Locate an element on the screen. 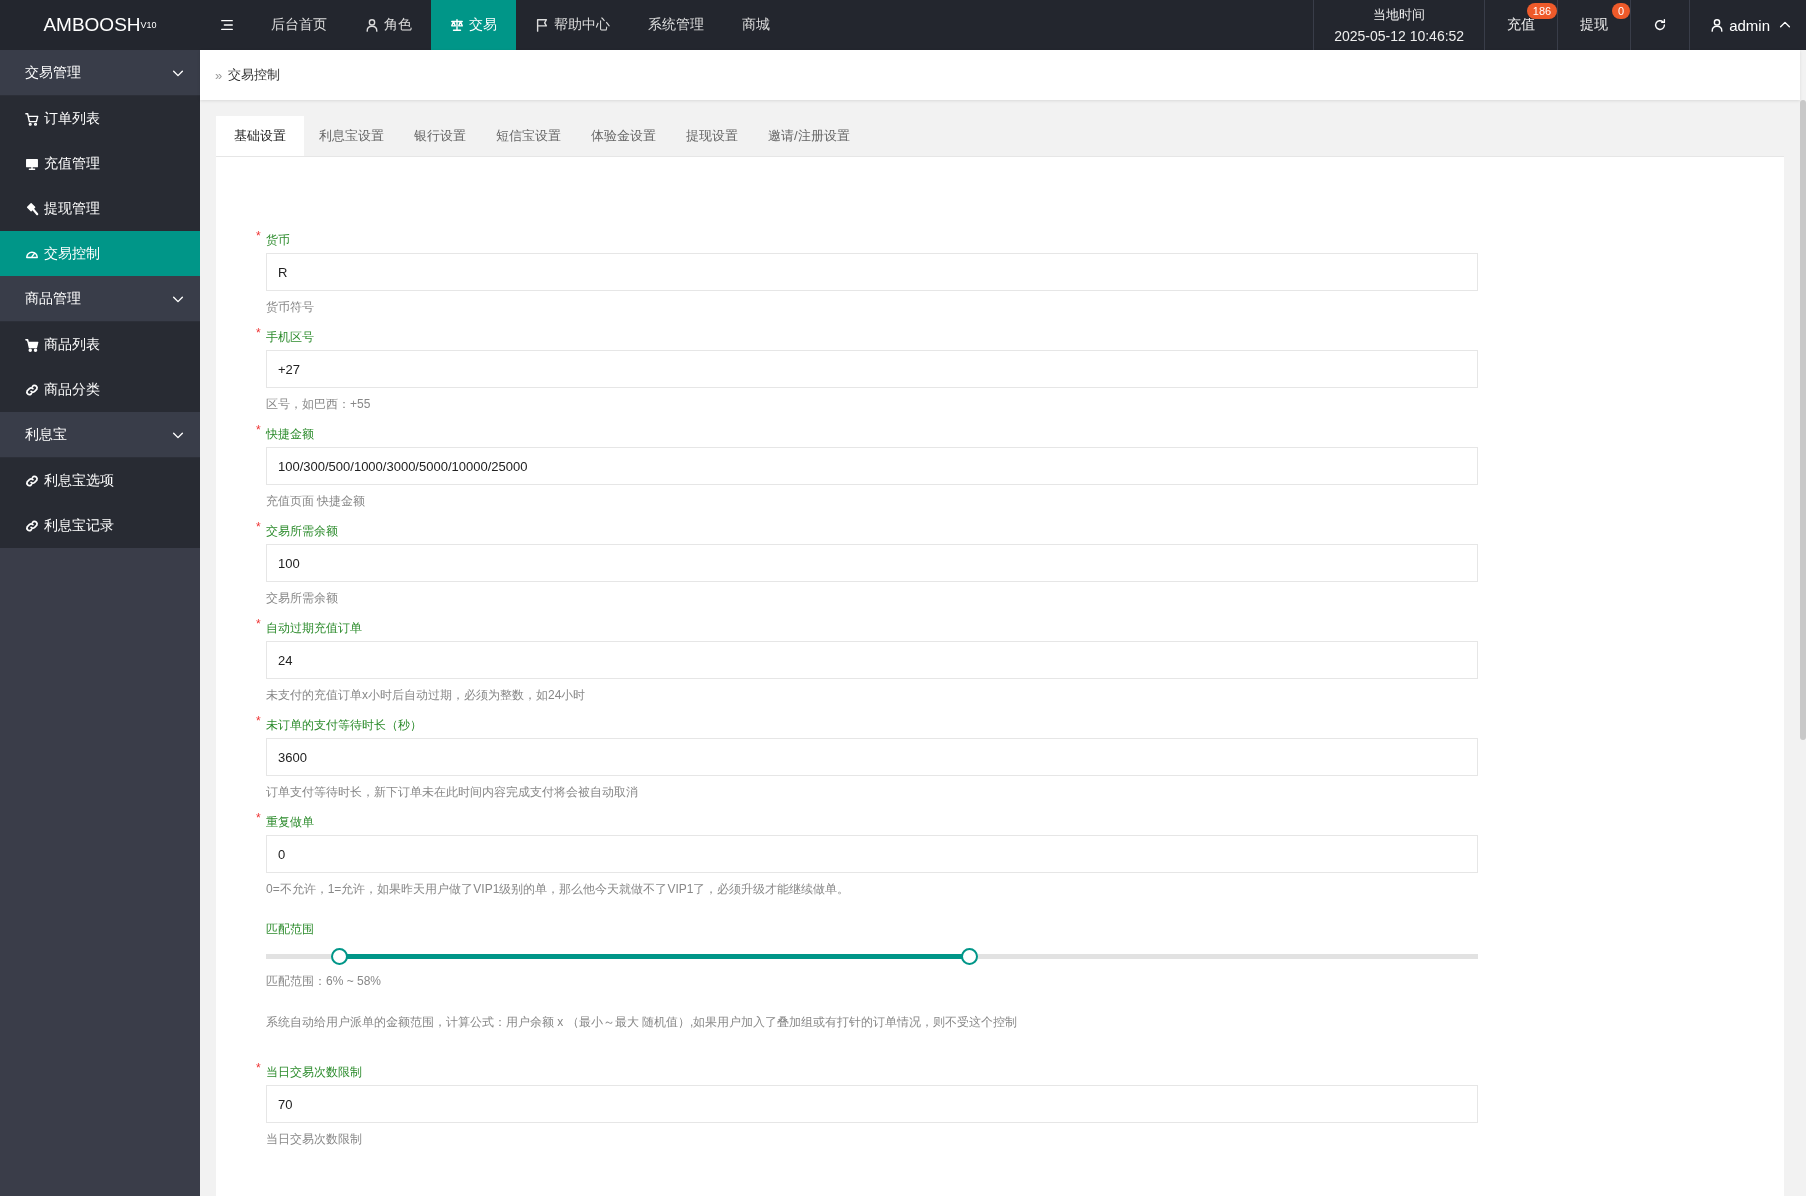  scrollbar is located at coordinates (1803, 420).